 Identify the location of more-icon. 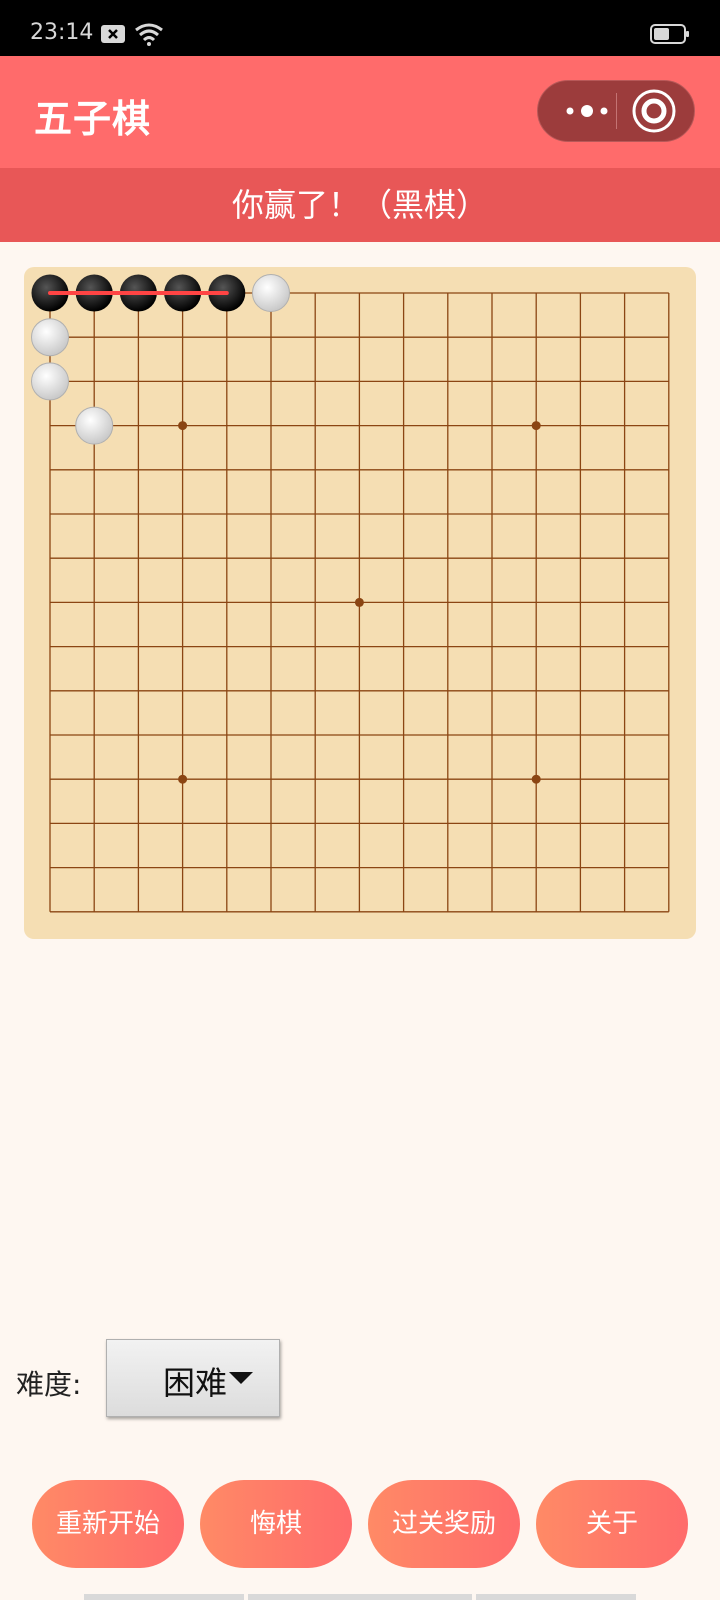
(587, 111).